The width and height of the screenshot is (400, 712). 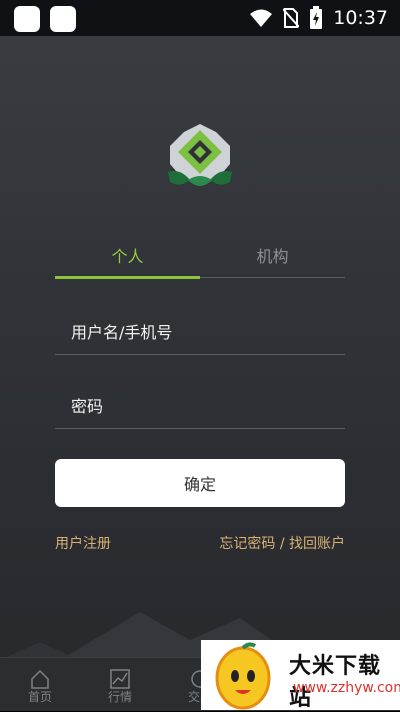 I want to click on username-input, so click(x=200, y=332).